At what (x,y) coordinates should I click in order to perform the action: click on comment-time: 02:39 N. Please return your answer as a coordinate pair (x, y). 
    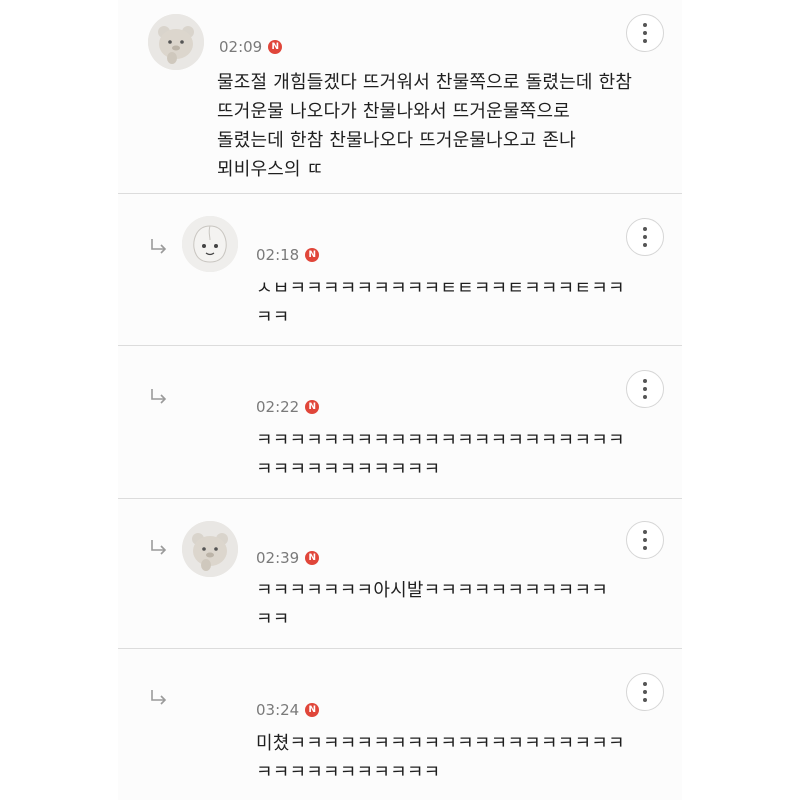
    Looking at the image, I should click on (288, 558).